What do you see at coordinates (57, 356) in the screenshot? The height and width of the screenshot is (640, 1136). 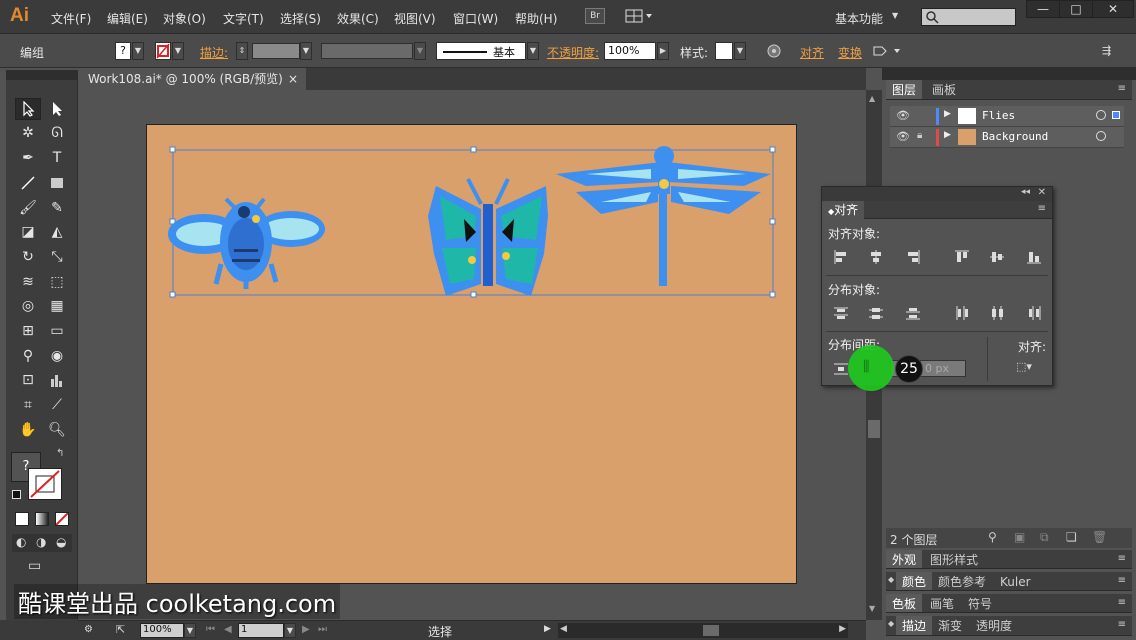 I see `blend-tool-icon: ◉` at bounding box center [57, 356].